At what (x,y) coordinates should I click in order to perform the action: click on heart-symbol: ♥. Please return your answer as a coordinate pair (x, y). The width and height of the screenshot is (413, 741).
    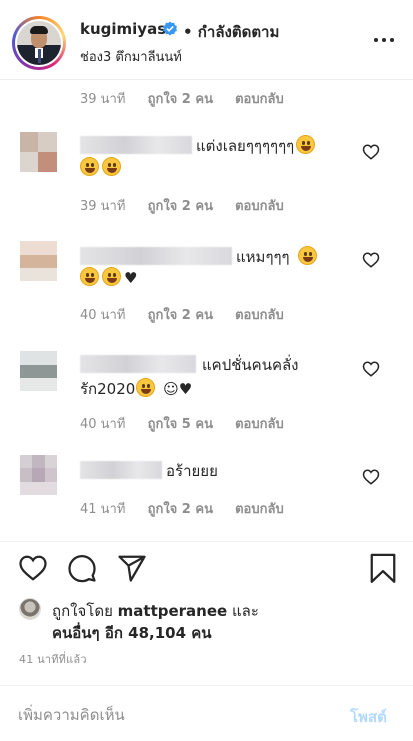
    Looking at the image, I should click on (131, 278).